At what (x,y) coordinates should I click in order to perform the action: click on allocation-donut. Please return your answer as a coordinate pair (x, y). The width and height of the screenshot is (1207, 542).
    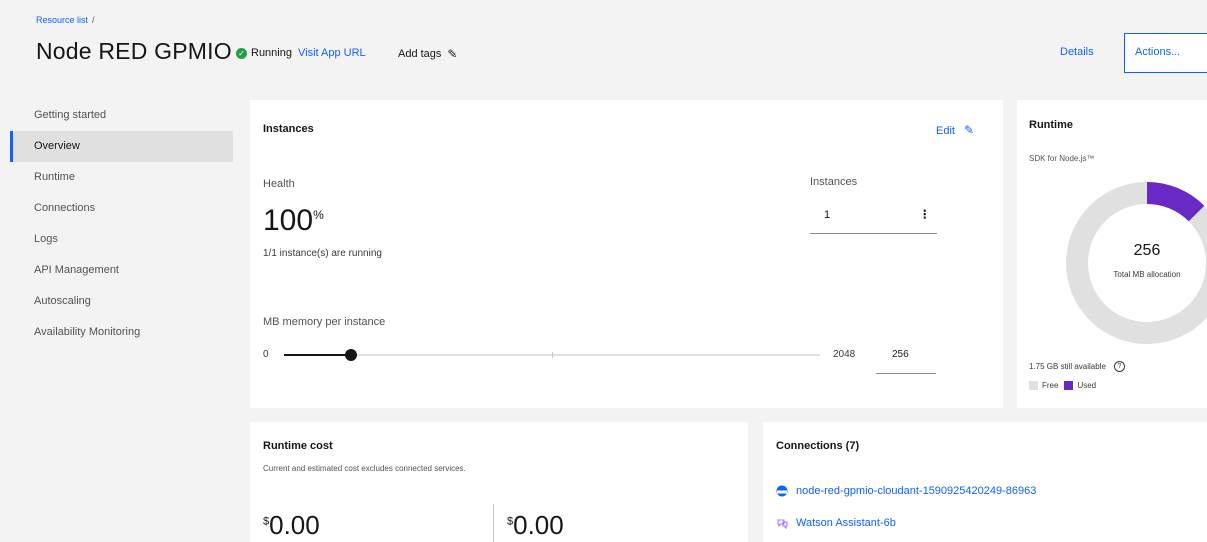
    Looking at the image, I should click on (1136, 263).